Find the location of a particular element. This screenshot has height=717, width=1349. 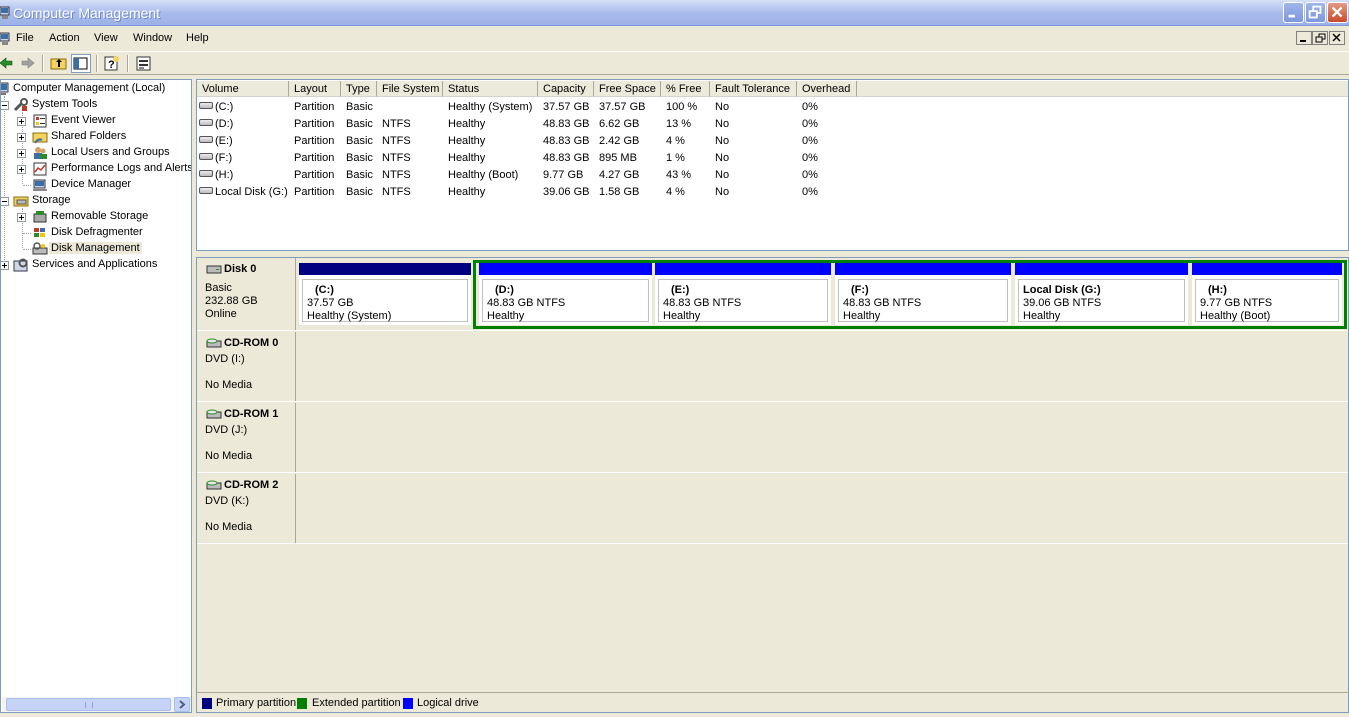

restore-button is located at coordinates (1315, 12).